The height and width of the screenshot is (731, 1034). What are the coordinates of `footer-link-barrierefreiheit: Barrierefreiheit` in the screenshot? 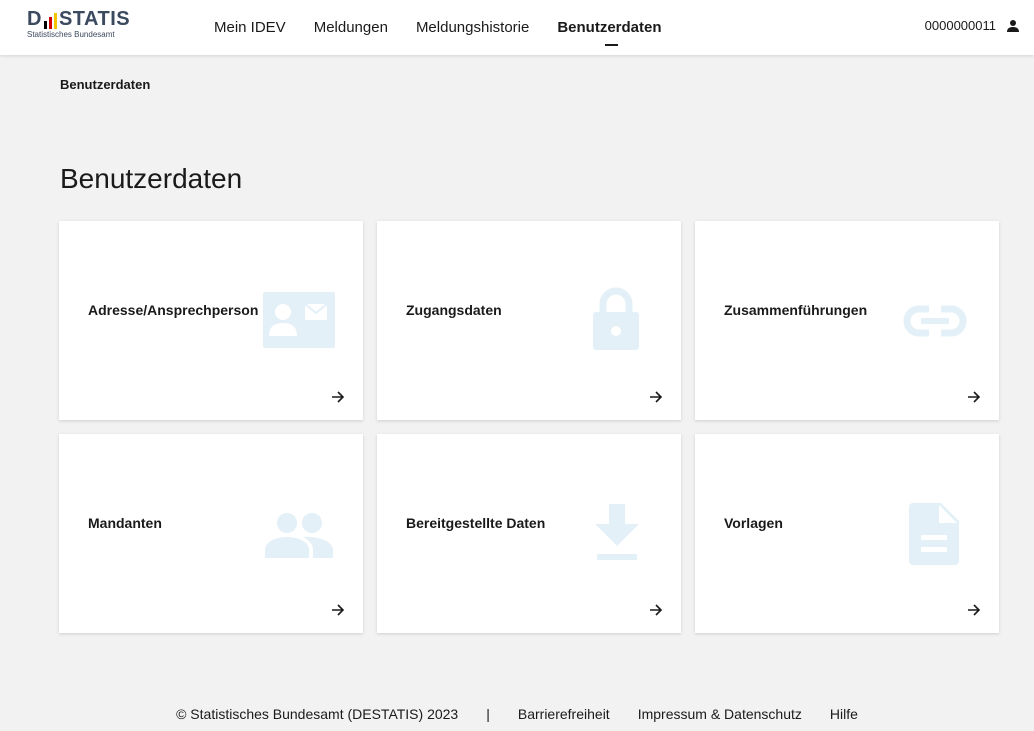 It's located at (564, 714).